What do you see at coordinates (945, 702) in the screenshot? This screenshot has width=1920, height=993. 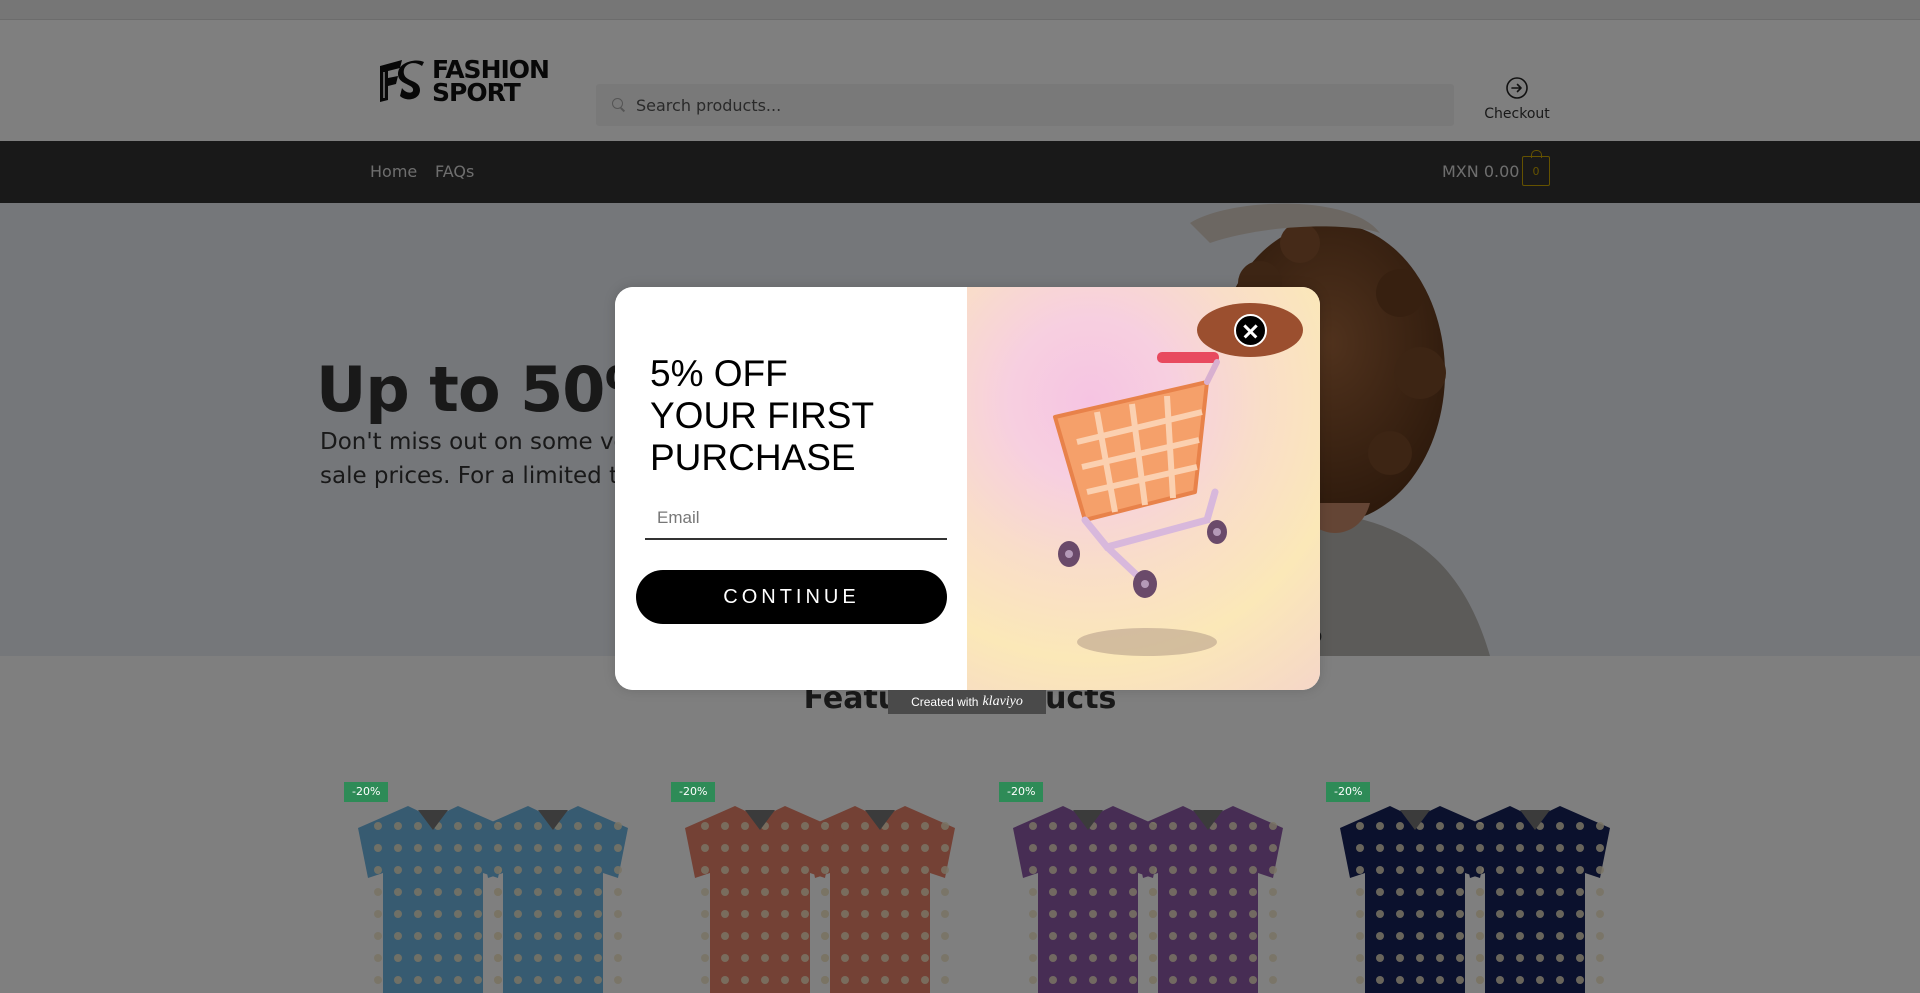 I see `badge-prefix: Created with` at bounding box center [945, 702].